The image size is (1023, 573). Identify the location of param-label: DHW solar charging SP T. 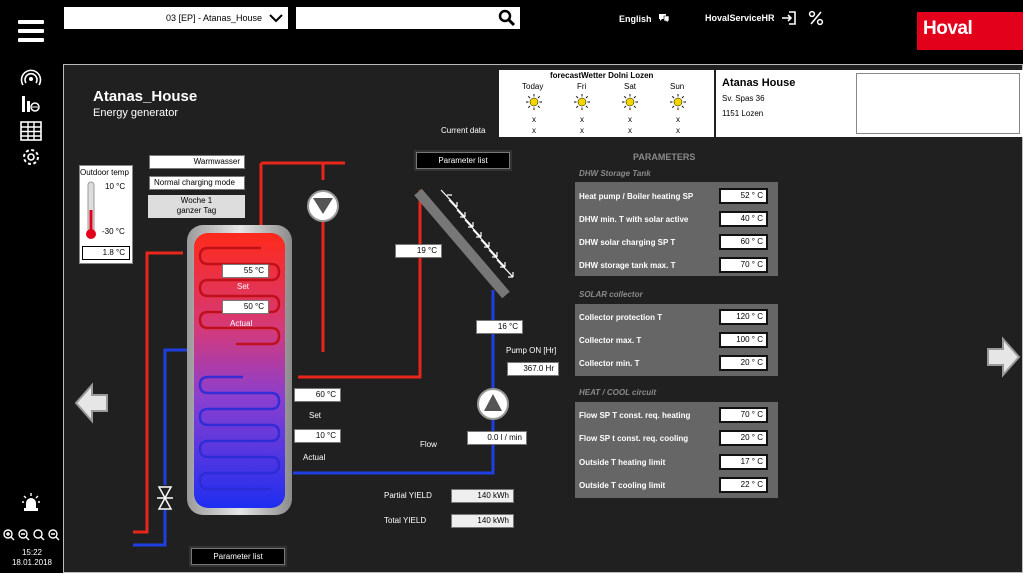
(627, 242).